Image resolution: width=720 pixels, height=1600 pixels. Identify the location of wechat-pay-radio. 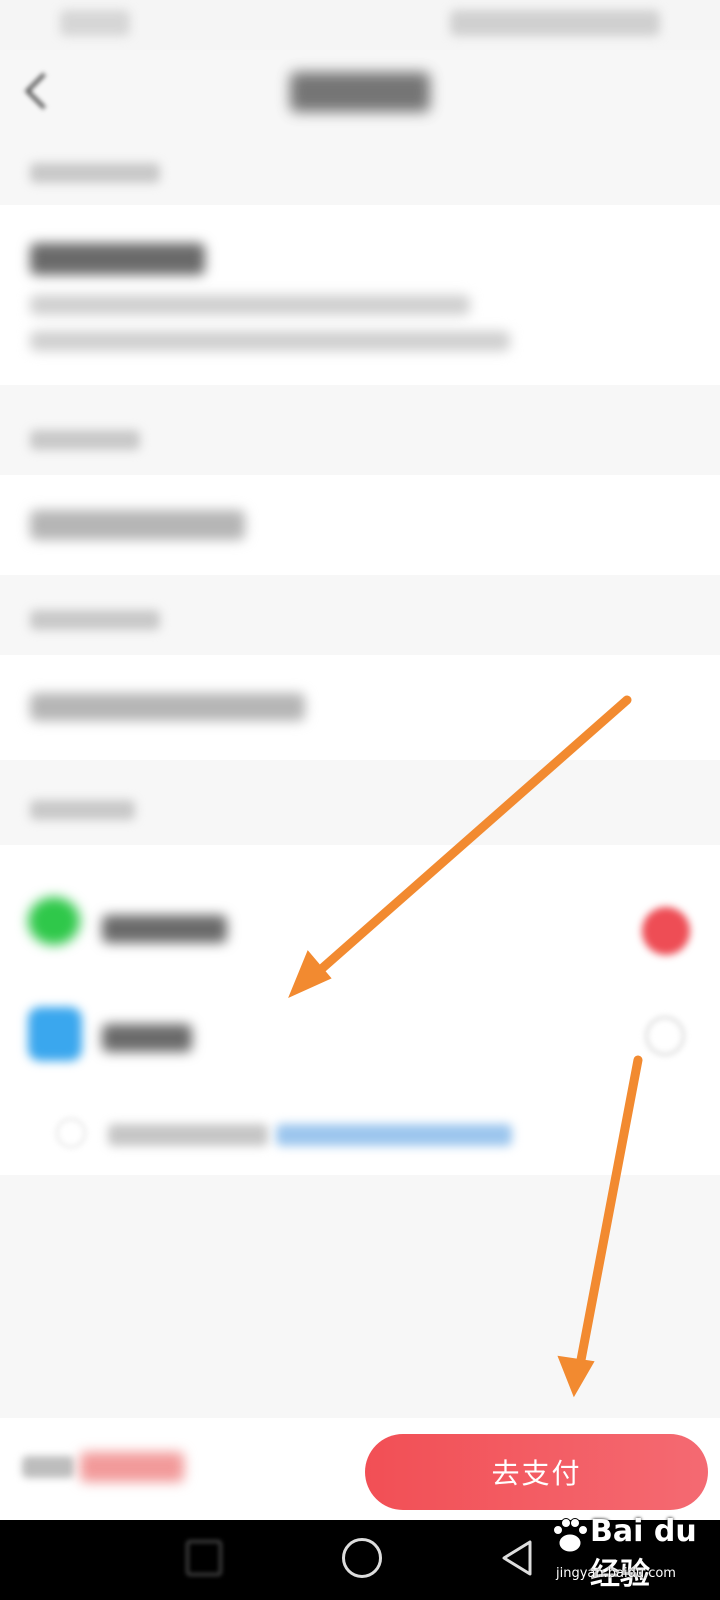
(666, 931).